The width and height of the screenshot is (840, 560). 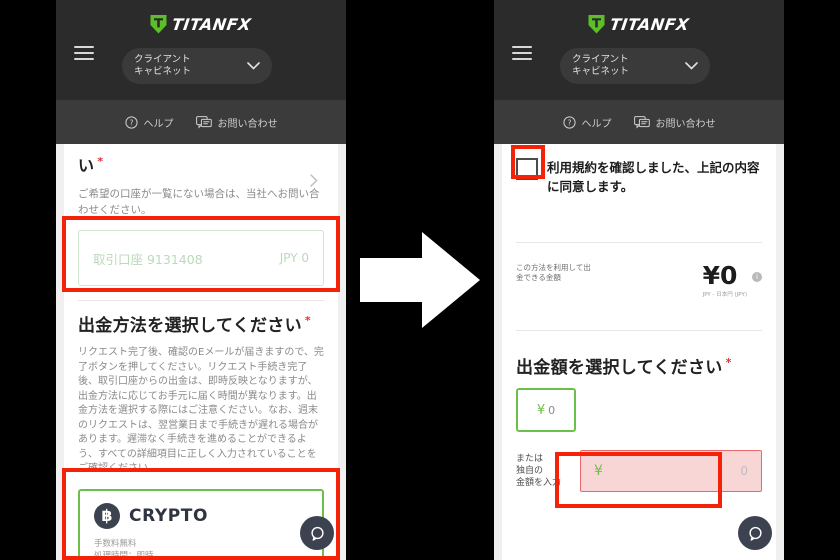 What do you see at coordinates (91, 164) in the screenshot?
I see `page-title: い *` at bounding box center [91, 164].